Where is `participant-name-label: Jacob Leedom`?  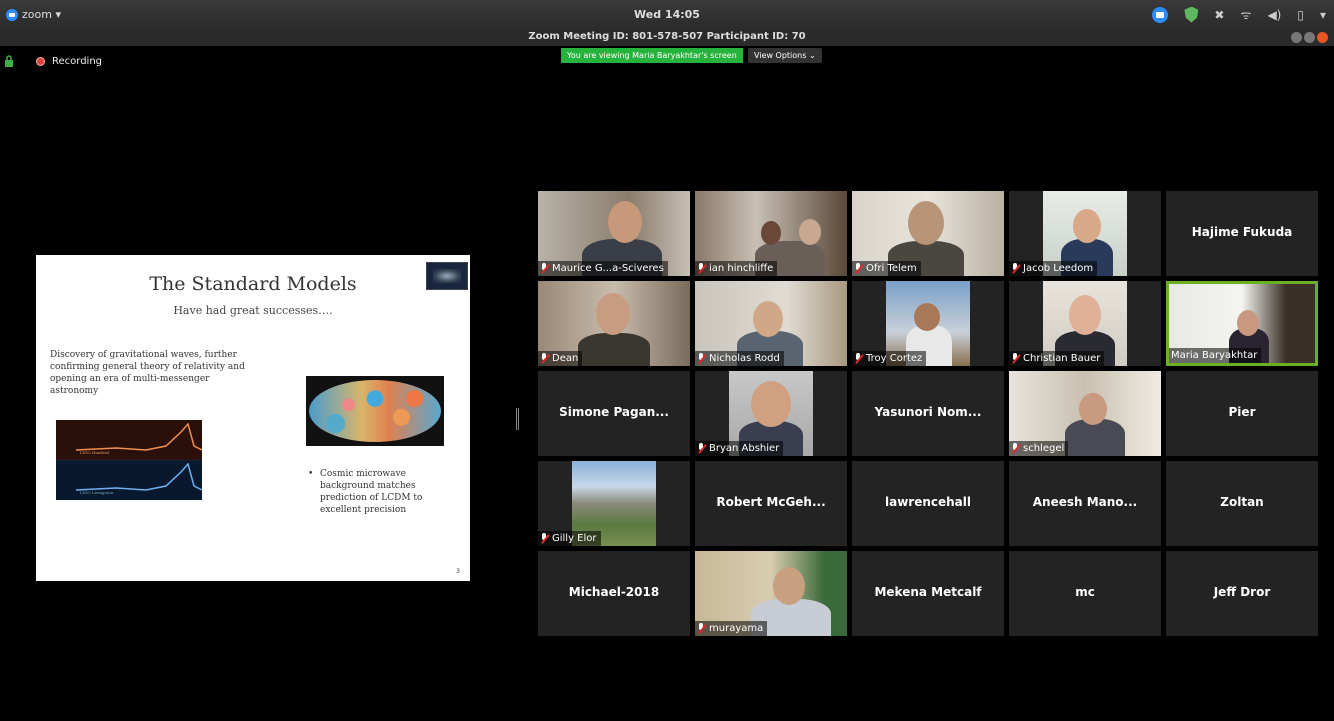
participant-name-label: Jacob Leedom is located at coordinates (1053, 268).